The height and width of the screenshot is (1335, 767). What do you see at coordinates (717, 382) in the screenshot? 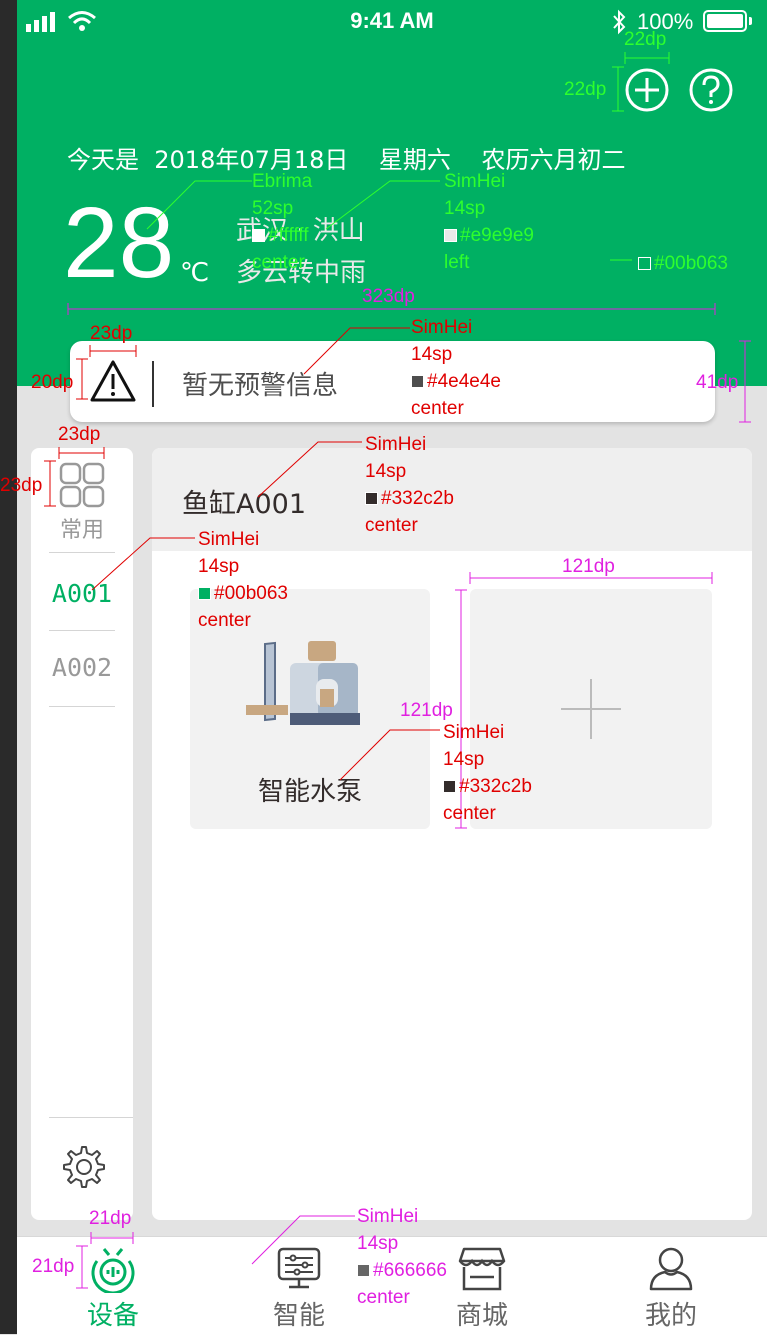
I see `annotation-card-height: 41dp` at bounding box center [717, 382].